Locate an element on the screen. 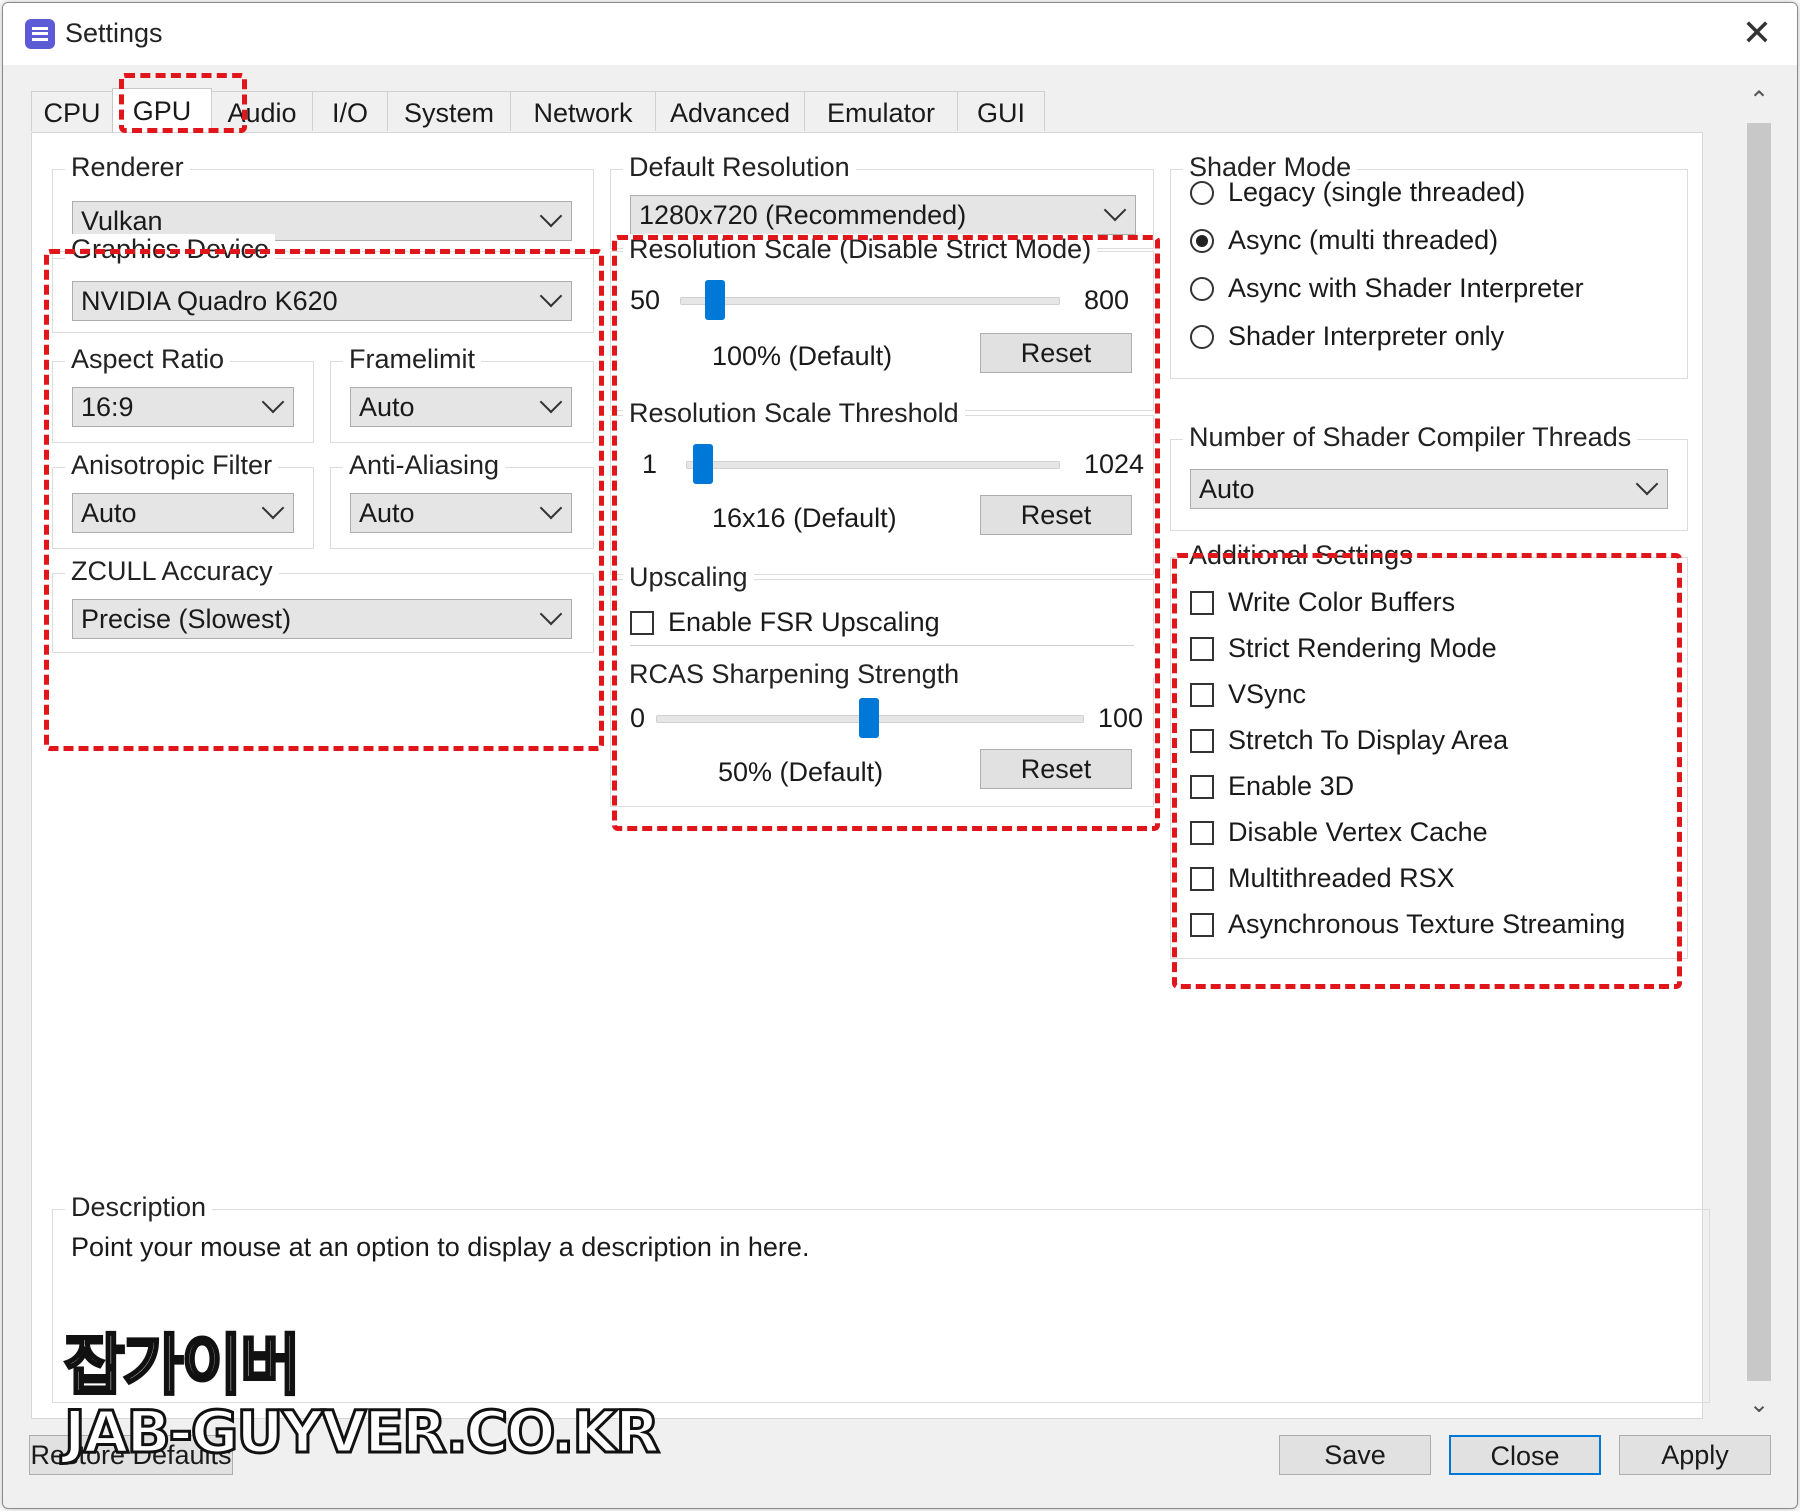 Image resolution: width=1800 pixels, height=1511 pixels. shader-mode-option-label: Legacy (single threaded) is located at coordinates (1377, 192).